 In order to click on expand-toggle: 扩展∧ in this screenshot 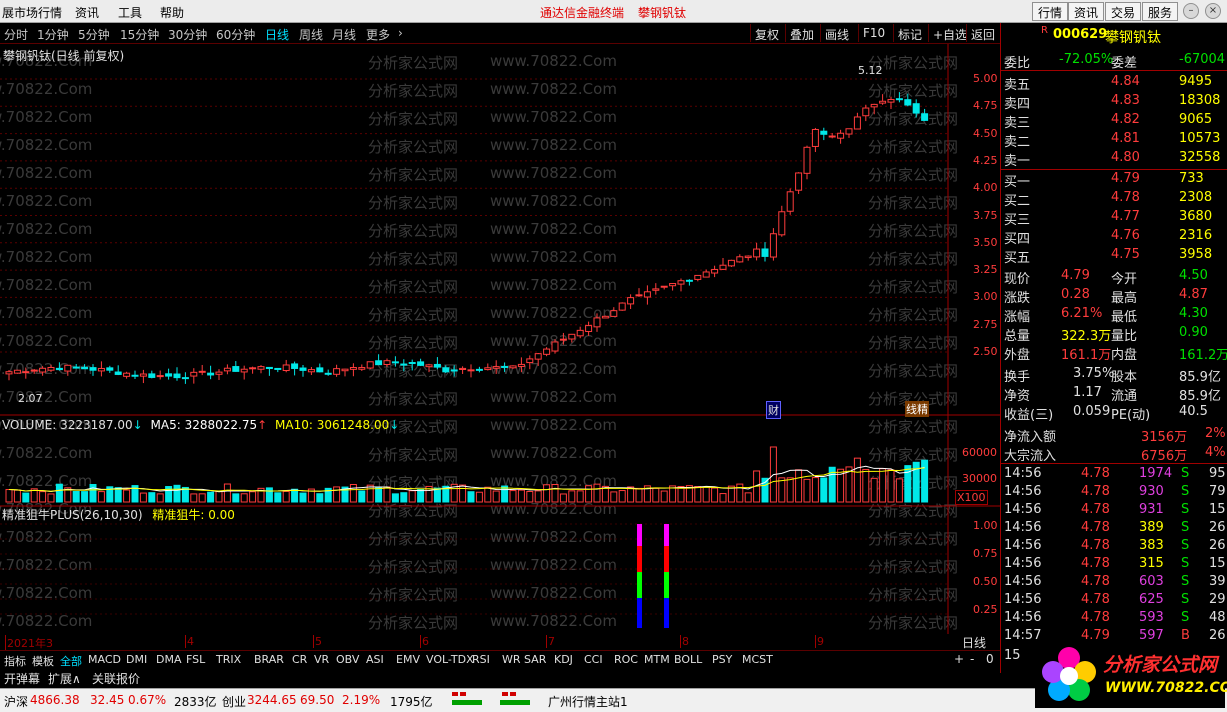, I will do `click(64, 678)`.